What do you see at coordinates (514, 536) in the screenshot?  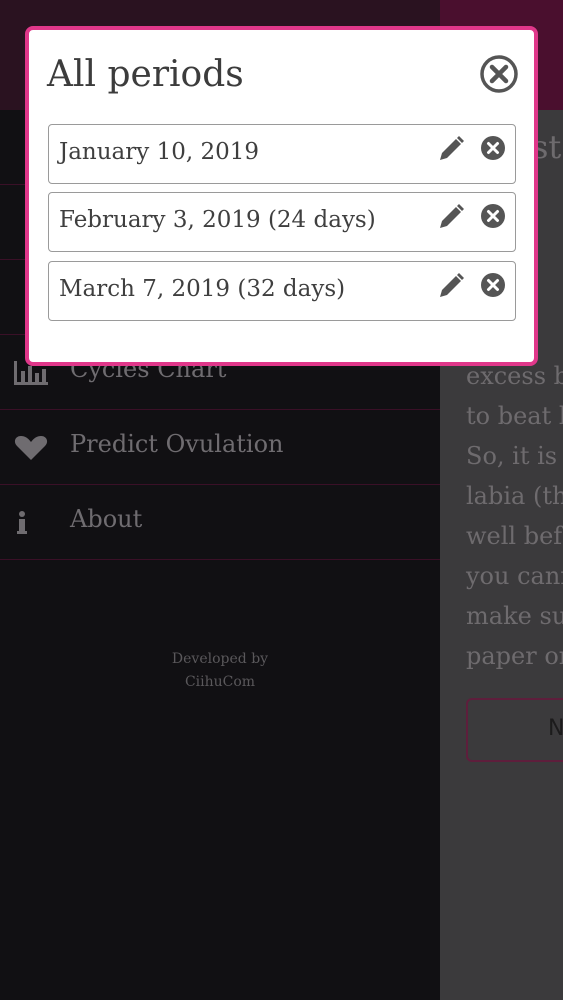 I see `article-line: well befo` at bounding box center [514, 536].